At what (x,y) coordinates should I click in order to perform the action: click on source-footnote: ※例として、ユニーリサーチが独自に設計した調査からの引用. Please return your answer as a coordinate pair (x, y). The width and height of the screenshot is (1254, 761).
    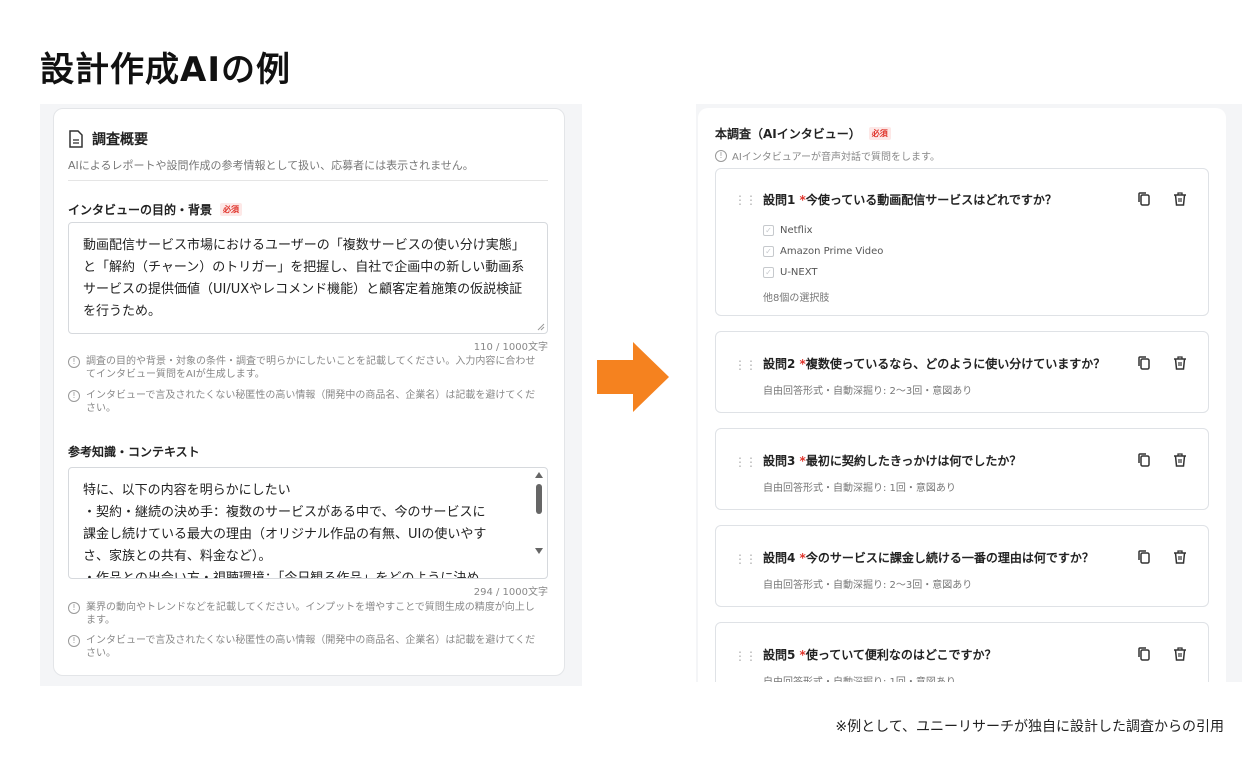
    Looking at the image, I should click on (1029, 727).